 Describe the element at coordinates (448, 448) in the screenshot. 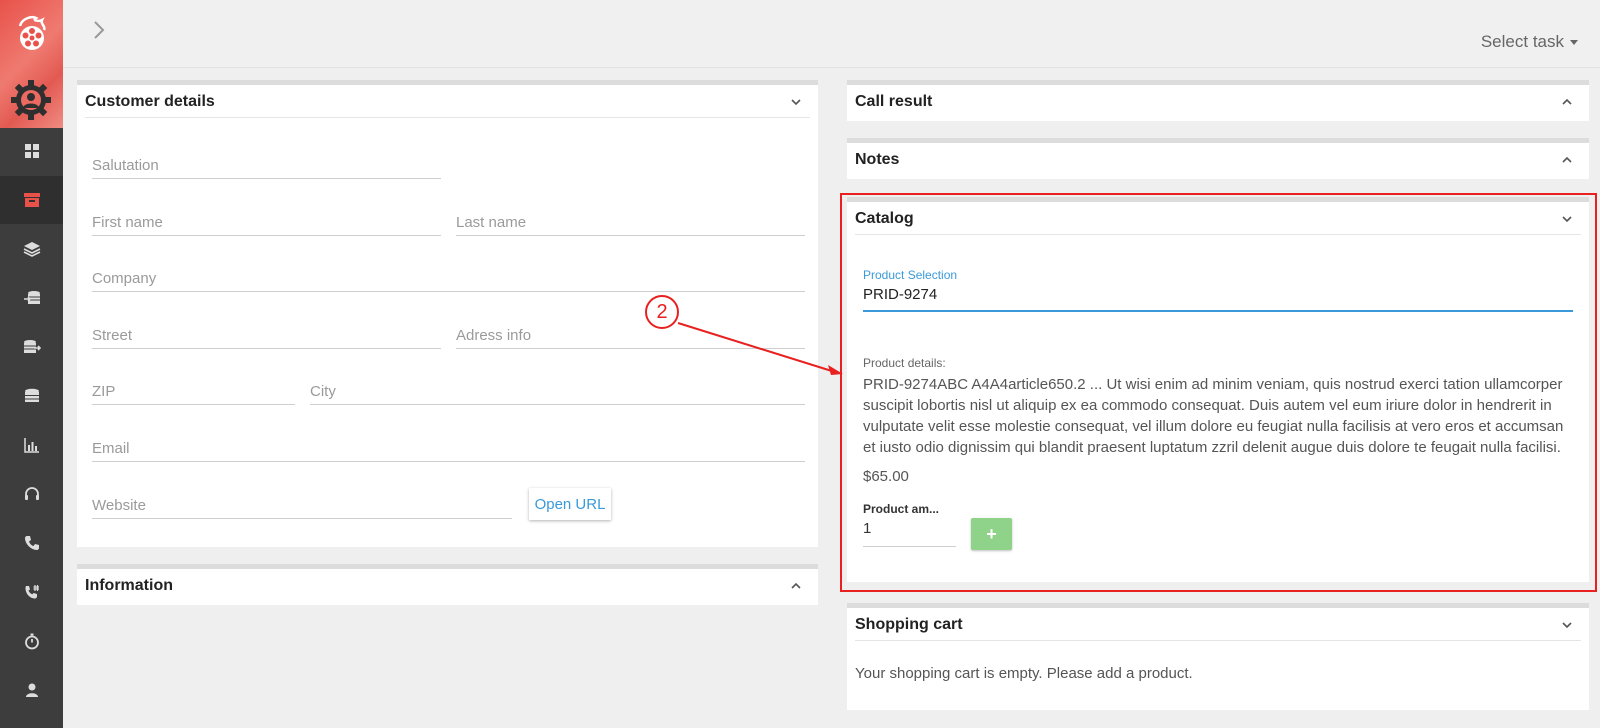

I see `email-input` at that location.